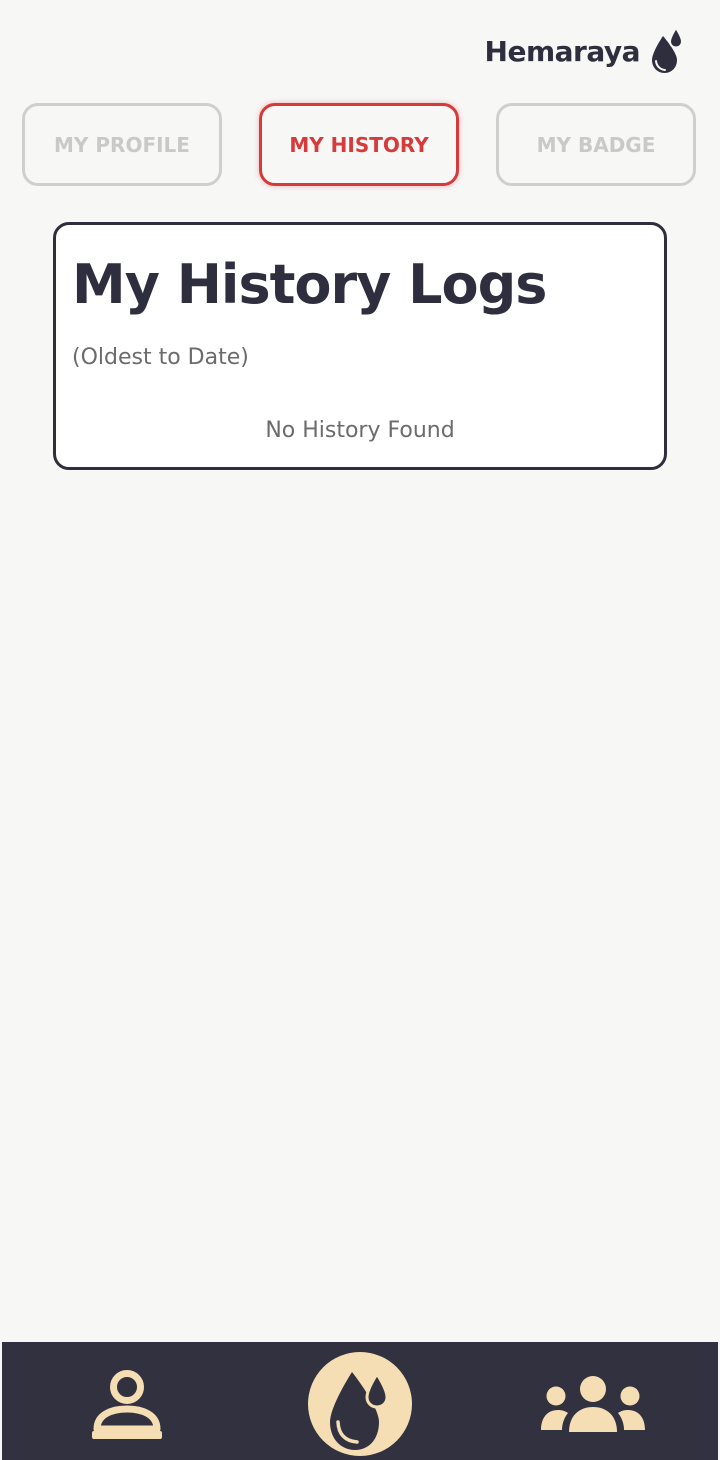 The width and height of the screenshot is (720, 1460). Describe the element at coordinates (127, 1405) in the screenshot. I see `person-icon` at that location.